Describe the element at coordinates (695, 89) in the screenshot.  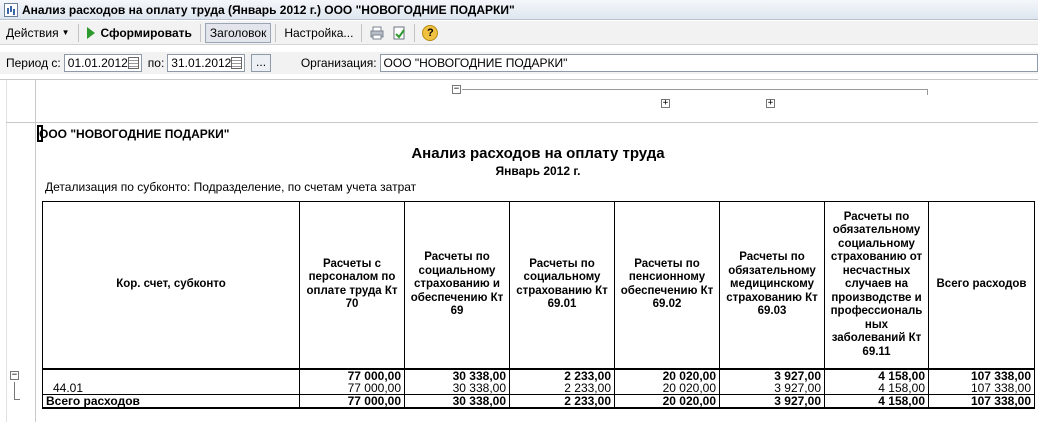
I see `column-group-line` at that location.